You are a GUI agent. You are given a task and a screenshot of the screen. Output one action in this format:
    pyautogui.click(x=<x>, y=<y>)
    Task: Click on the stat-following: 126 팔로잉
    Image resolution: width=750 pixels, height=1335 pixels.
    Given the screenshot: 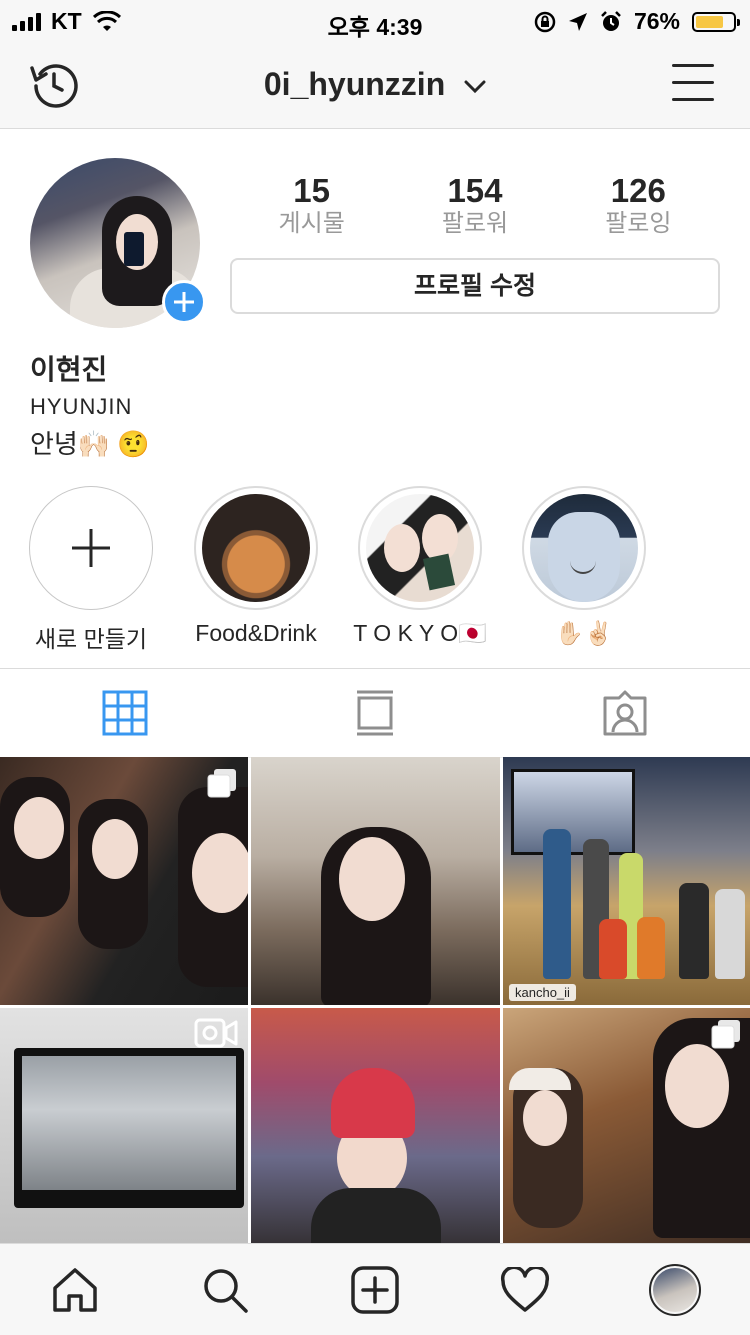 What is the action you would take?
    pyautogui.click(x=638, y=205)
    